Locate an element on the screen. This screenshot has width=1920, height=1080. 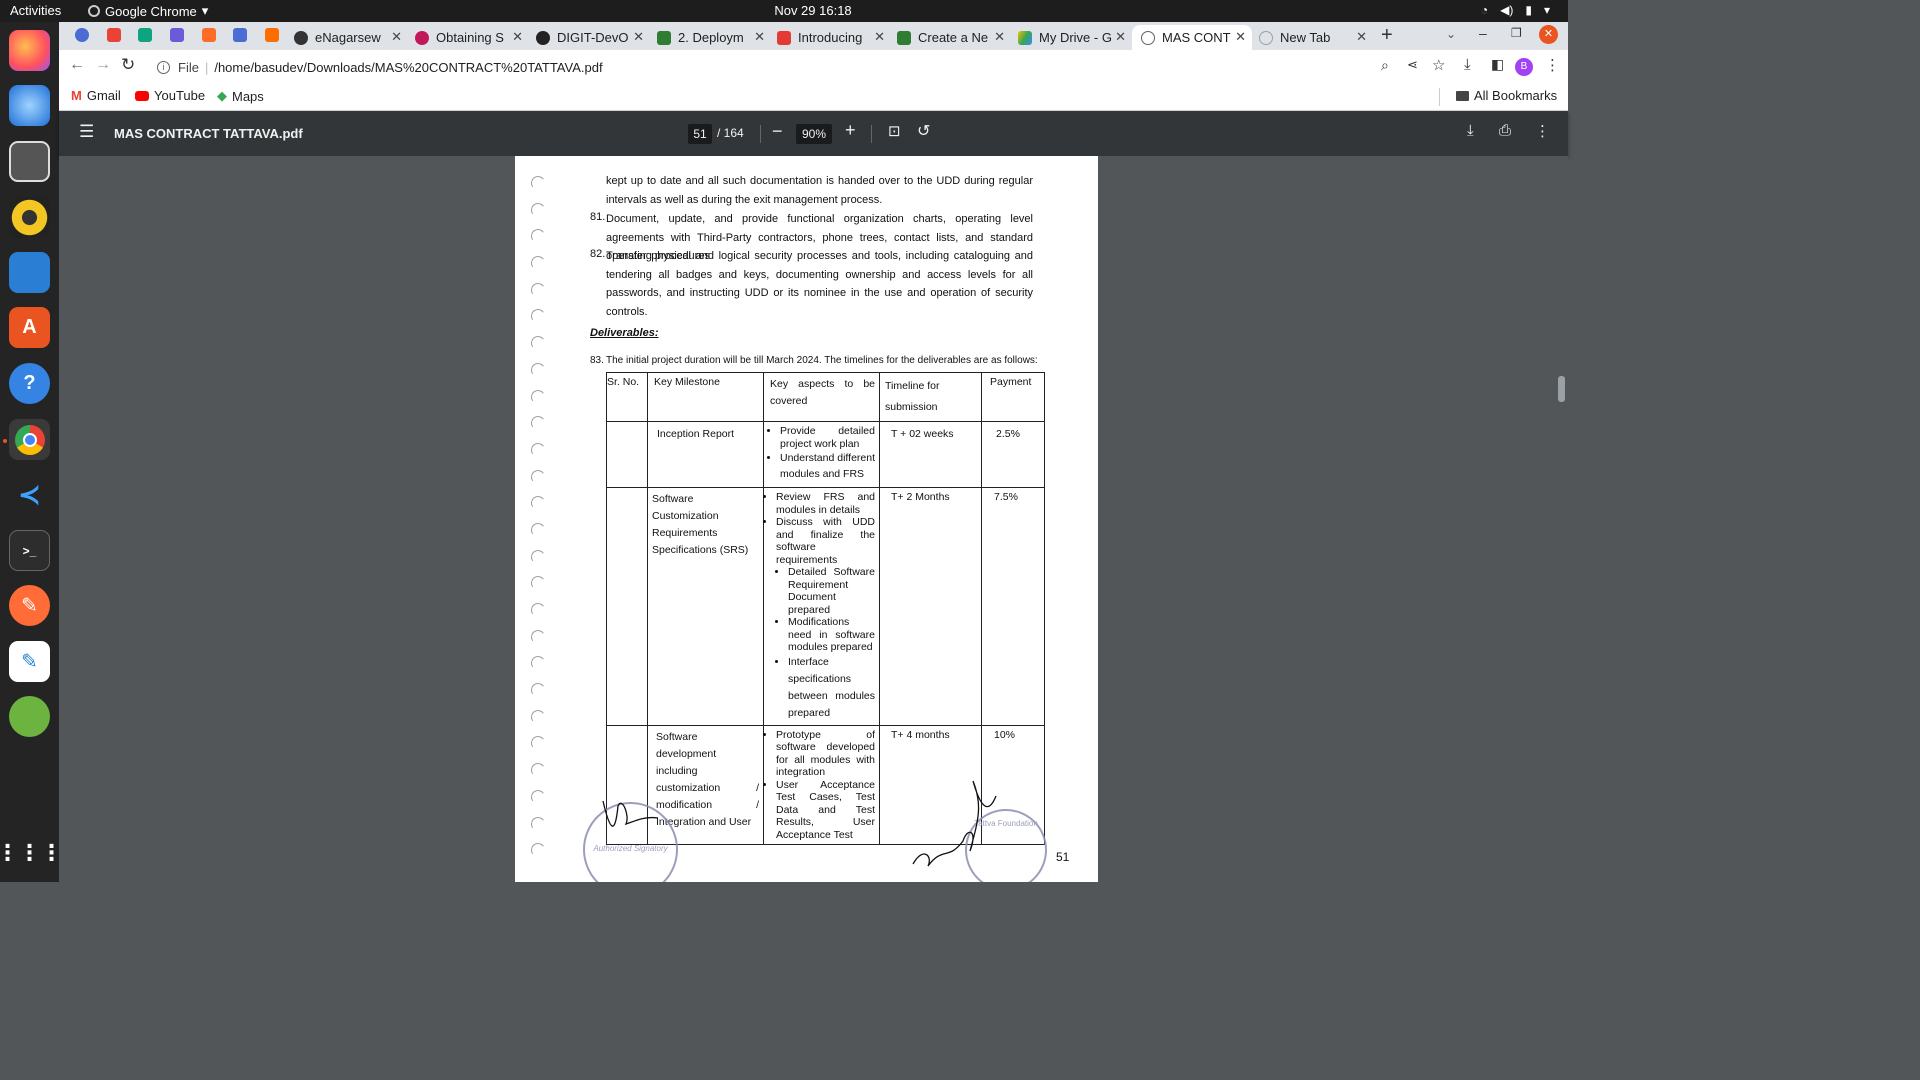
minimize-icon: – is located at coordinates (1483, 33).